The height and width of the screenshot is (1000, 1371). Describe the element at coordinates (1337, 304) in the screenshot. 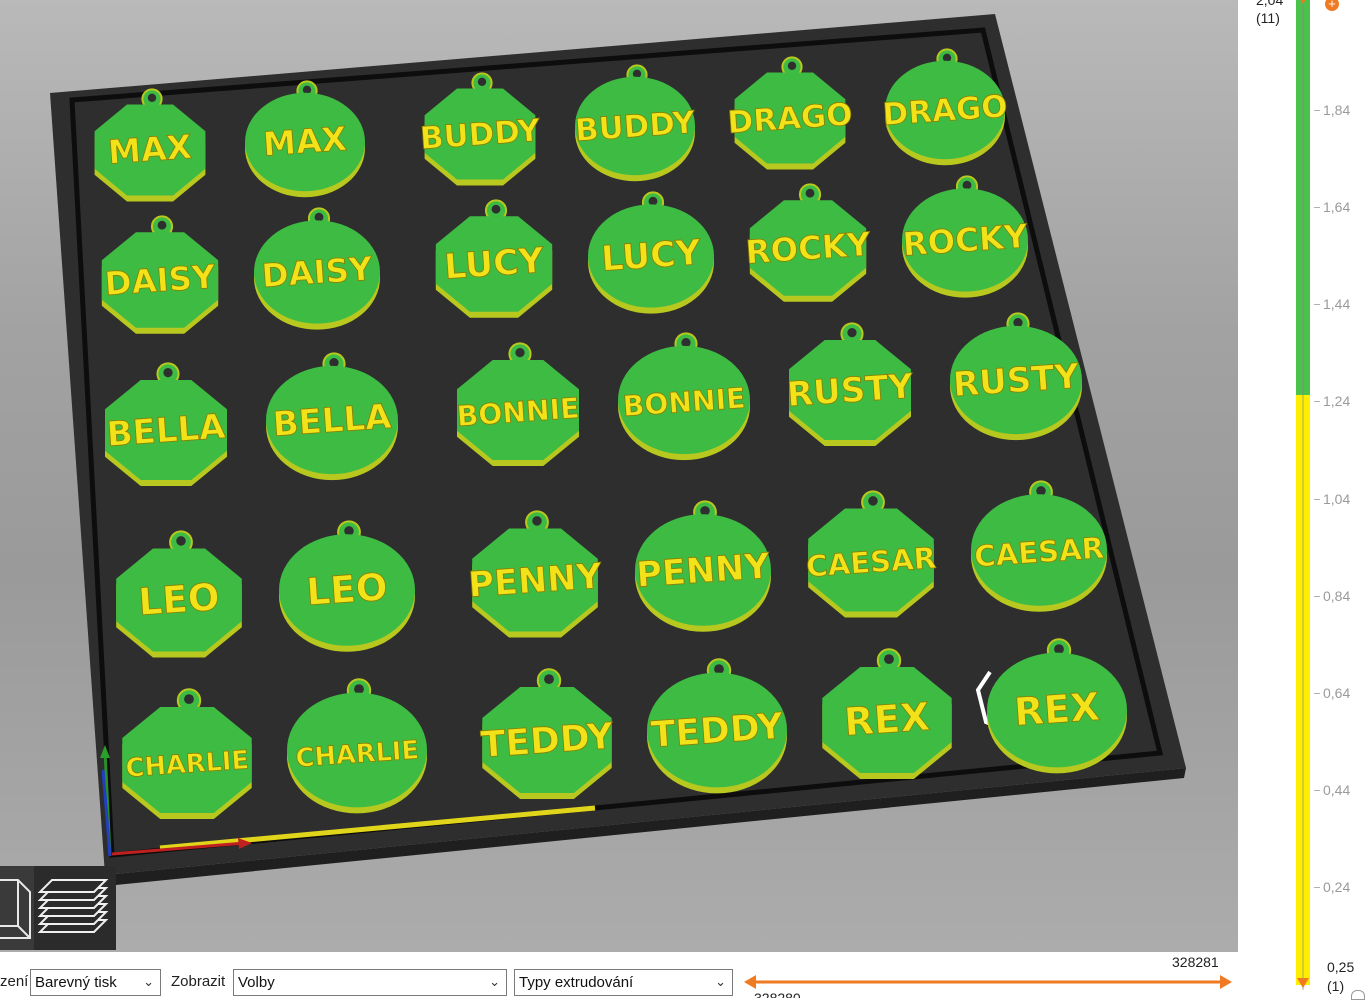

I see `slider-tick-label: 1,44` at that location.